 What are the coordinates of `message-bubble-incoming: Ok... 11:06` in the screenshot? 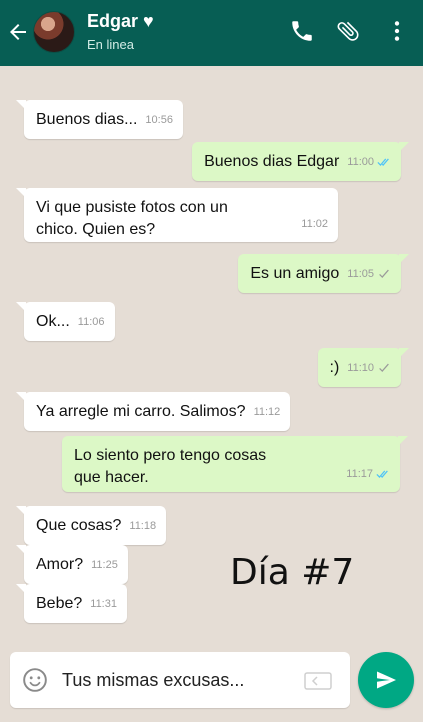 It's located at (65, 321).